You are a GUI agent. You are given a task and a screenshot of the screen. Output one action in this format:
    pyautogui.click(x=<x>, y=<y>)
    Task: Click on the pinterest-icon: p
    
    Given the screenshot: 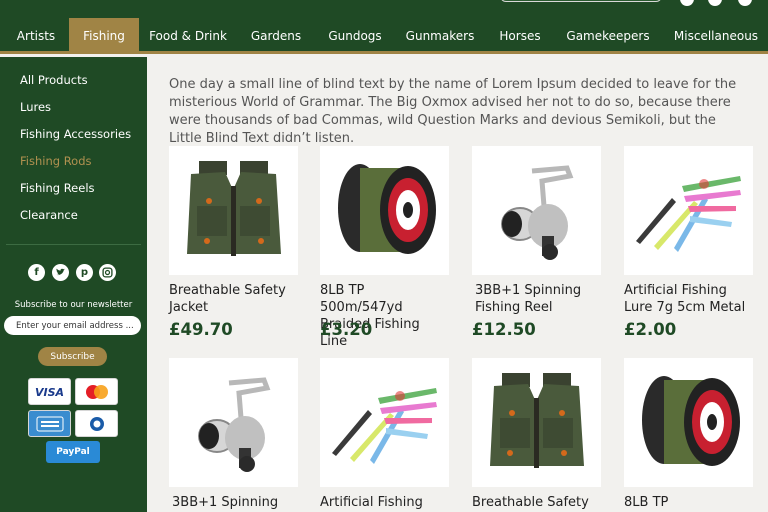 What is the action you would take?
    pyautogui.click(x=84, y=272)
    